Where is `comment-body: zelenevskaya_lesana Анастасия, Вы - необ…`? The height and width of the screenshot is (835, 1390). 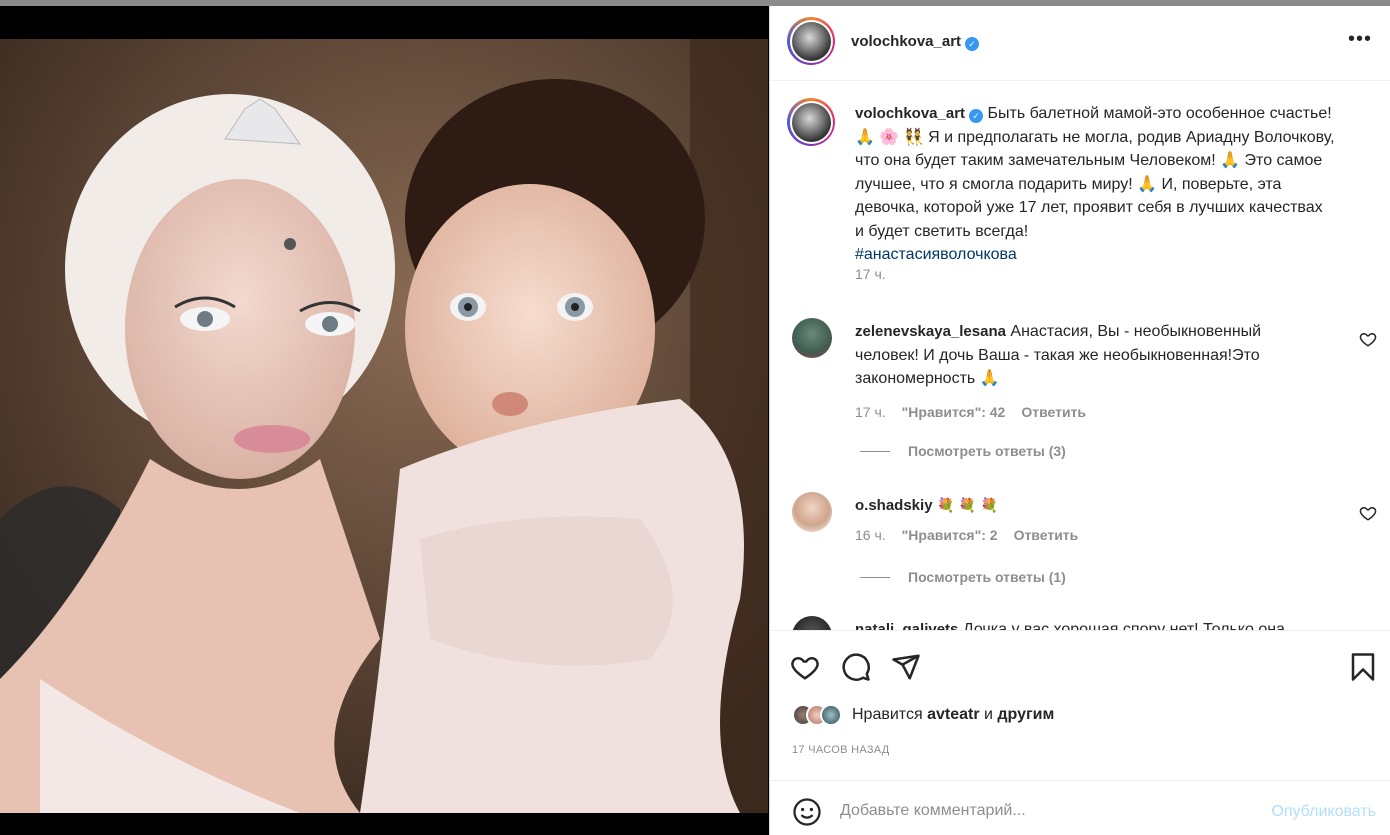
comment-body: zelenevskaya_lesana Анастасия, Вы - необ… is located at coordinates (1080, 355).